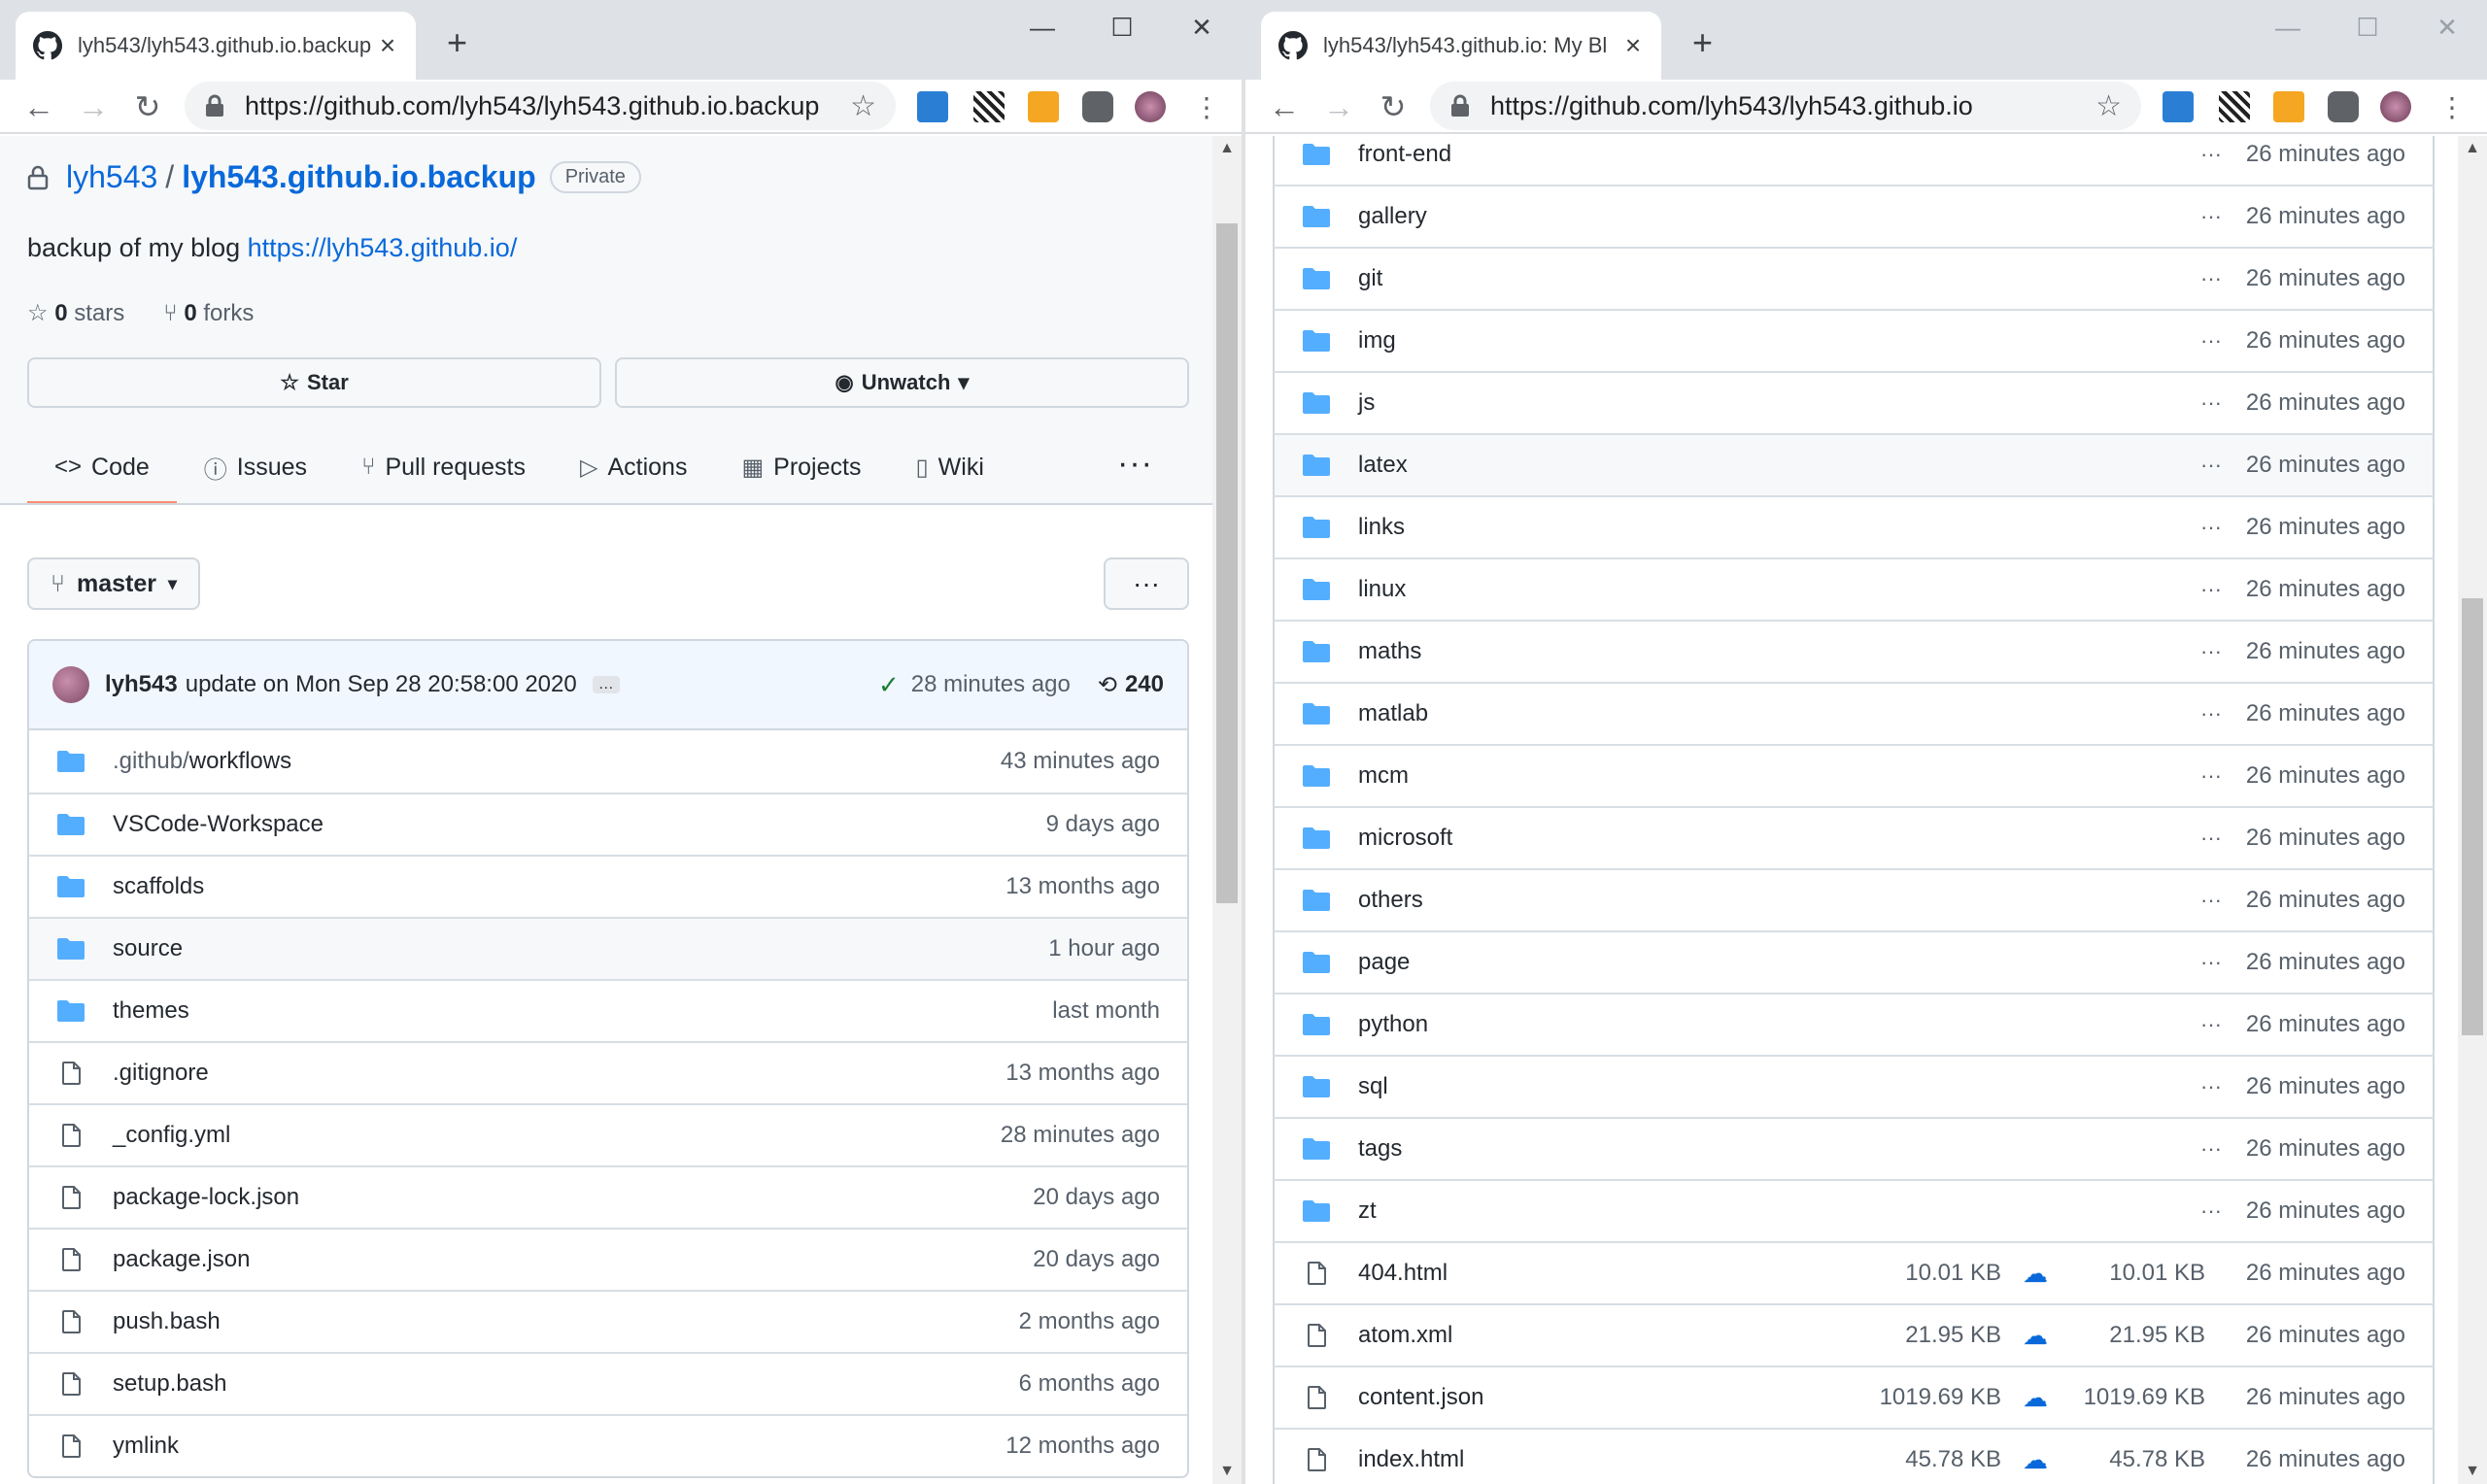 The image size is (2487, 1484). I want to click on file-name: setup.bash, so click(566, 1384).